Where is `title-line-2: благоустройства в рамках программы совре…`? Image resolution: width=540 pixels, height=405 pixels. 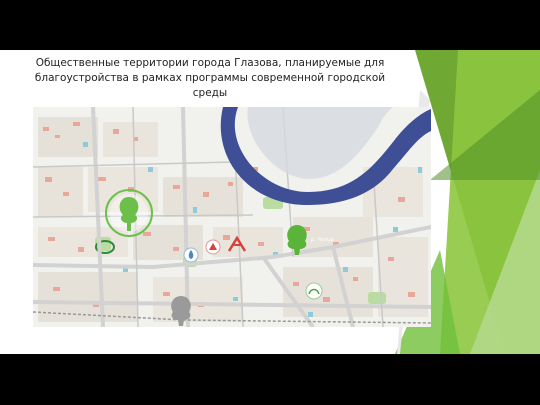 title-line-2: благоустройства в рамках программы совре… is located at coordinates (210, 85).